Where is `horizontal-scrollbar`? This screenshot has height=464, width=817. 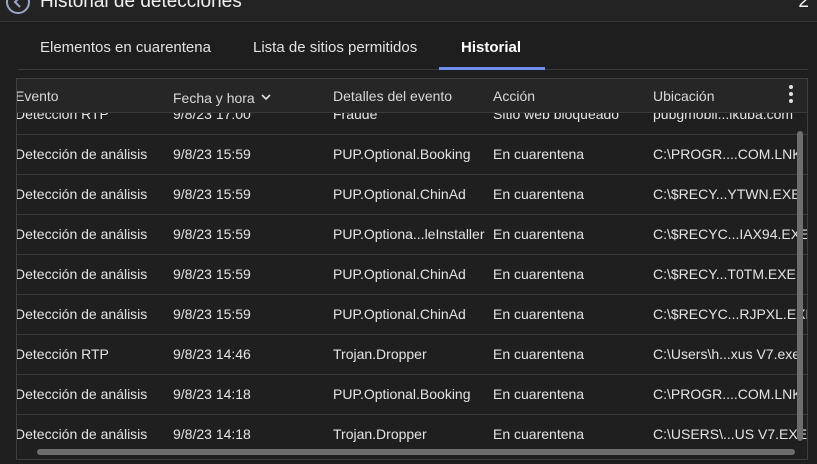 horizontal-scrollbar is located at coordinates (416, 452).